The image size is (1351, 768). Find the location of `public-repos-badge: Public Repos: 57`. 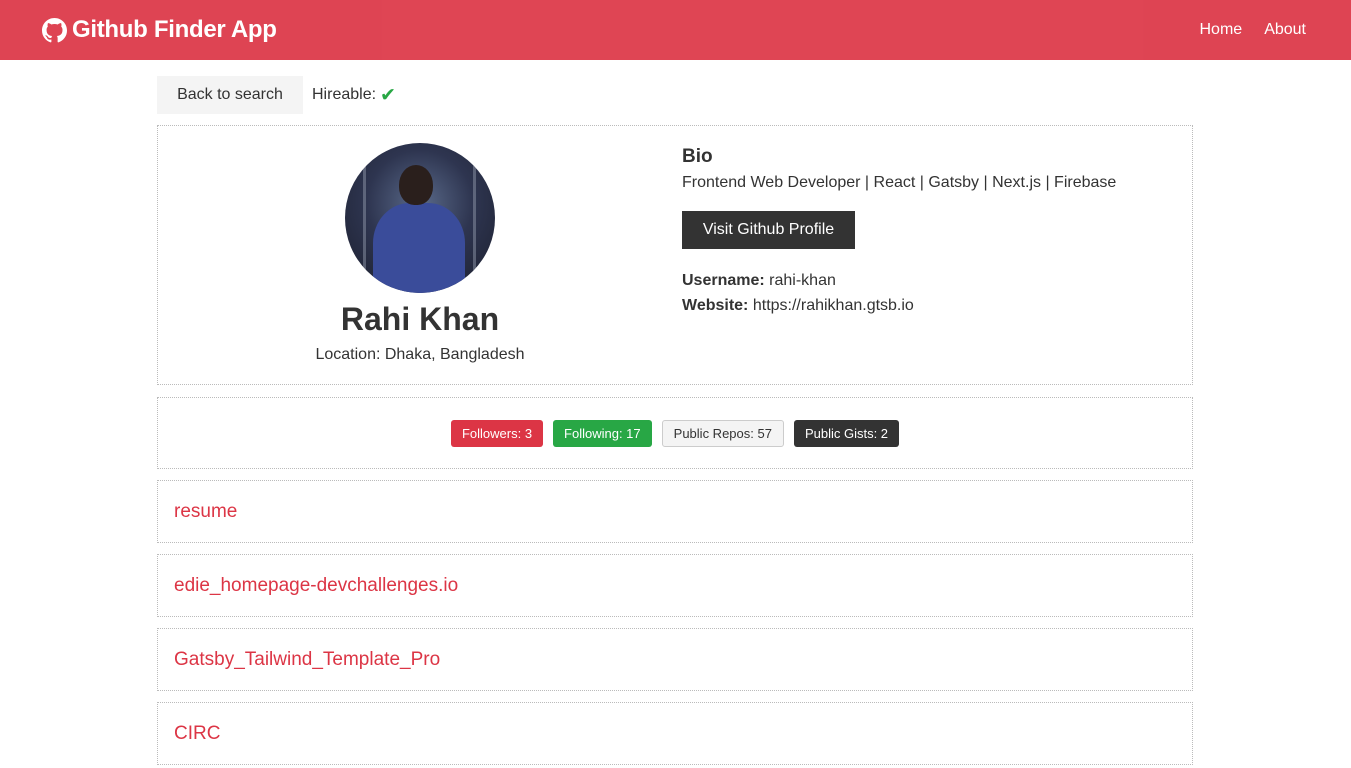

public-repos-badge: Public Repos: 57 is located at coordinates (722, 433).